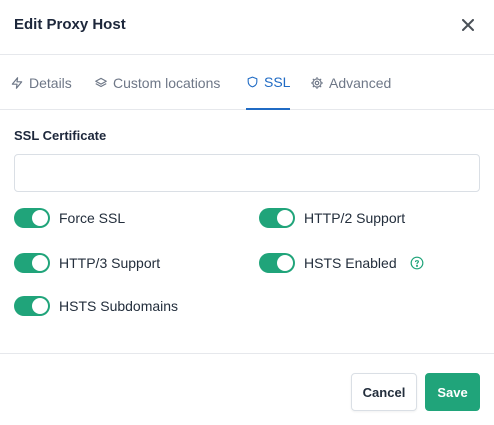  Describe the element at coordinates (277, 218) in the screenshot. I see `http2-support-switch` at that location.